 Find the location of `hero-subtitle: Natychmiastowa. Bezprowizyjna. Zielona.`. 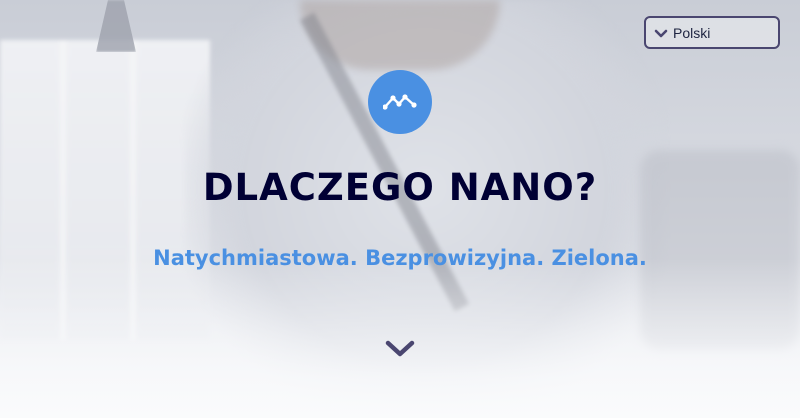

hero-subtitle: Natychmiastowa. Bezprowizyjna. Zielona. is located at coordinates (400, 258).